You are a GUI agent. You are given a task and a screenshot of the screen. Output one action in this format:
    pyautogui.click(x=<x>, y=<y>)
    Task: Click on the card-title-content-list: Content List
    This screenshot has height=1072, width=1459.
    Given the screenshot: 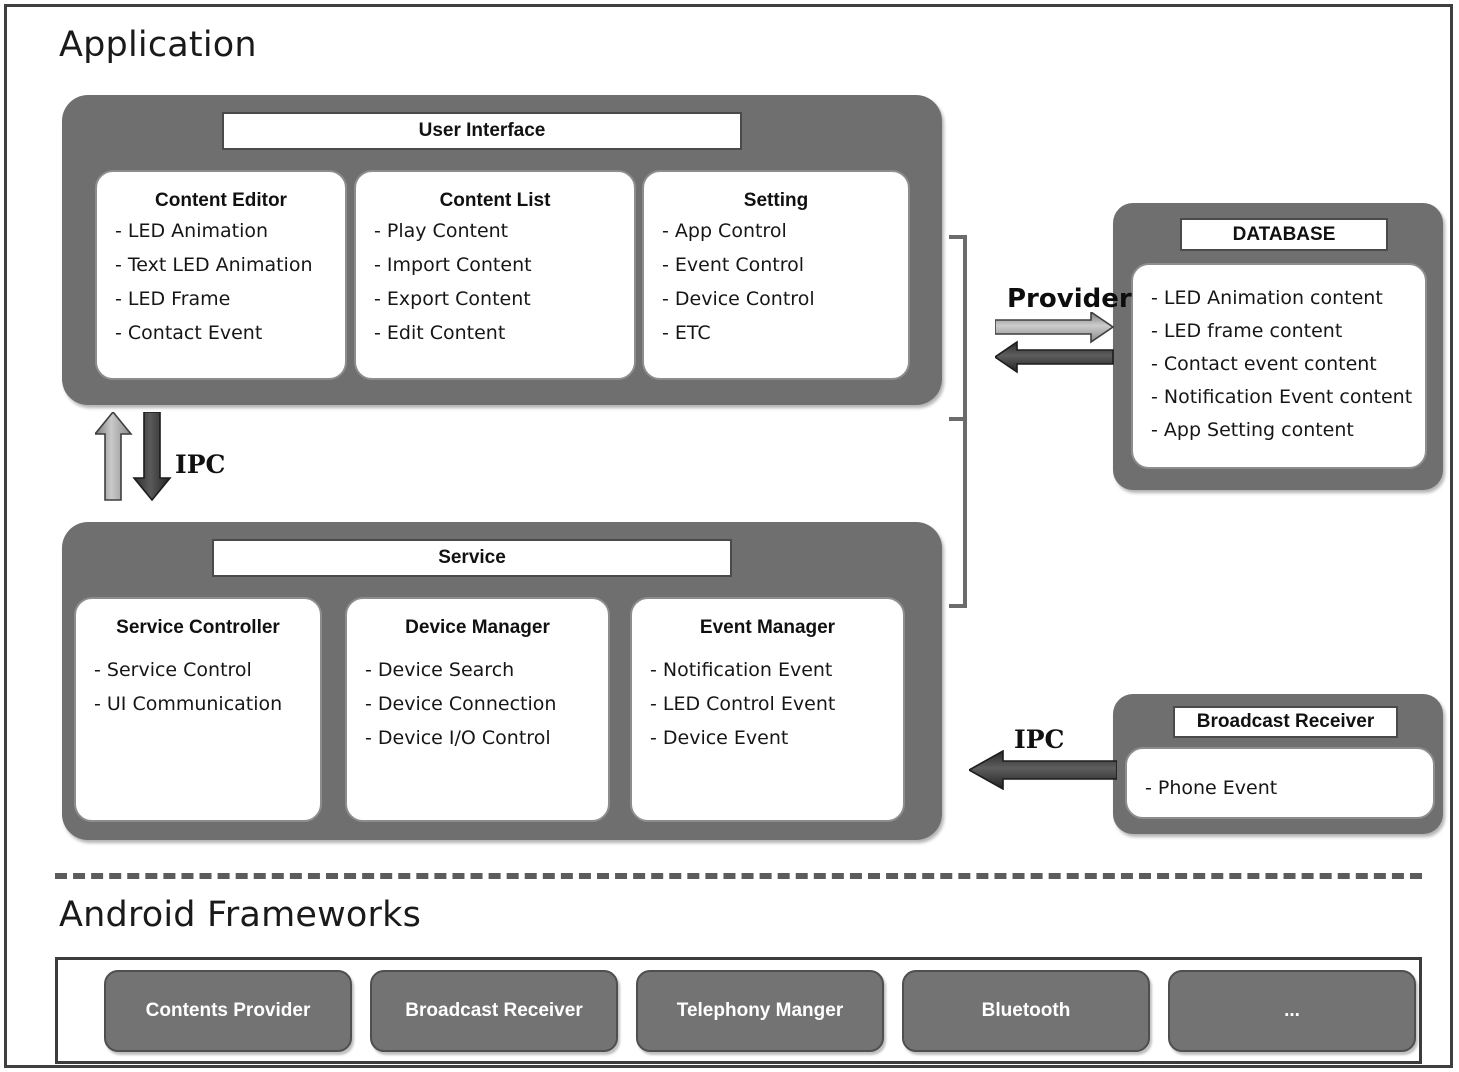 What is the action you would take?
    pyautogui.click(x=495, y=200)
    